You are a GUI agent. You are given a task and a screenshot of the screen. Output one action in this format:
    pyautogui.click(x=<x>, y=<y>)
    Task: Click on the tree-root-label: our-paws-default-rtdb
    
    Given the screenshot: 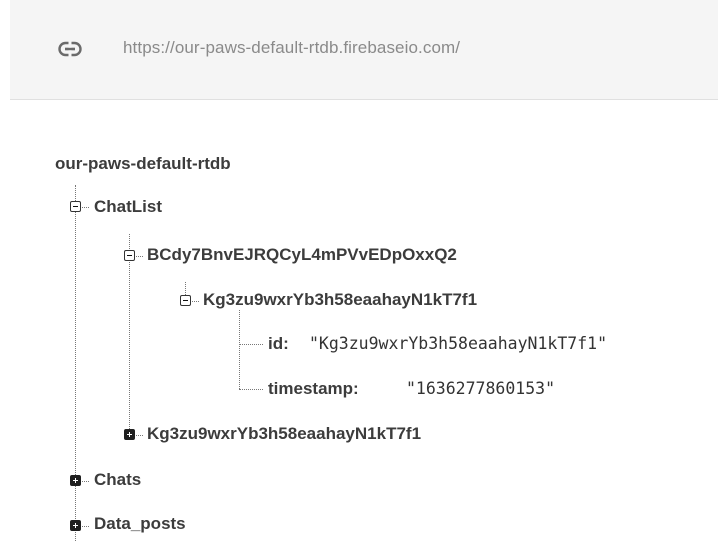 What is the action you would take?
    pyautogui.click(x=143, y=164)
    